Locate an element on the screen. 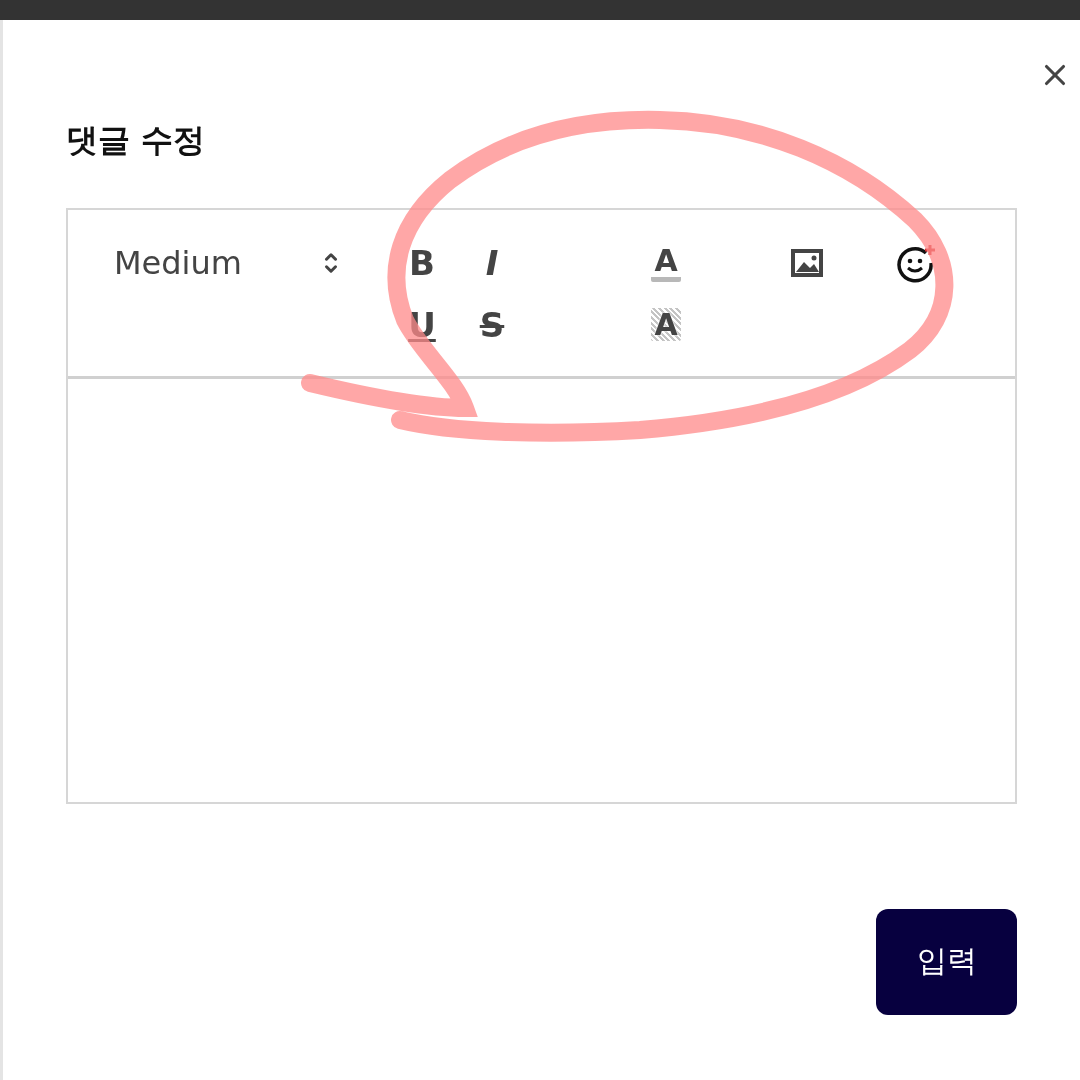 Image resolution: width=1080 pixels, height=1080 pixels. highlight-color-button: A is located at coordinates (666, 325).